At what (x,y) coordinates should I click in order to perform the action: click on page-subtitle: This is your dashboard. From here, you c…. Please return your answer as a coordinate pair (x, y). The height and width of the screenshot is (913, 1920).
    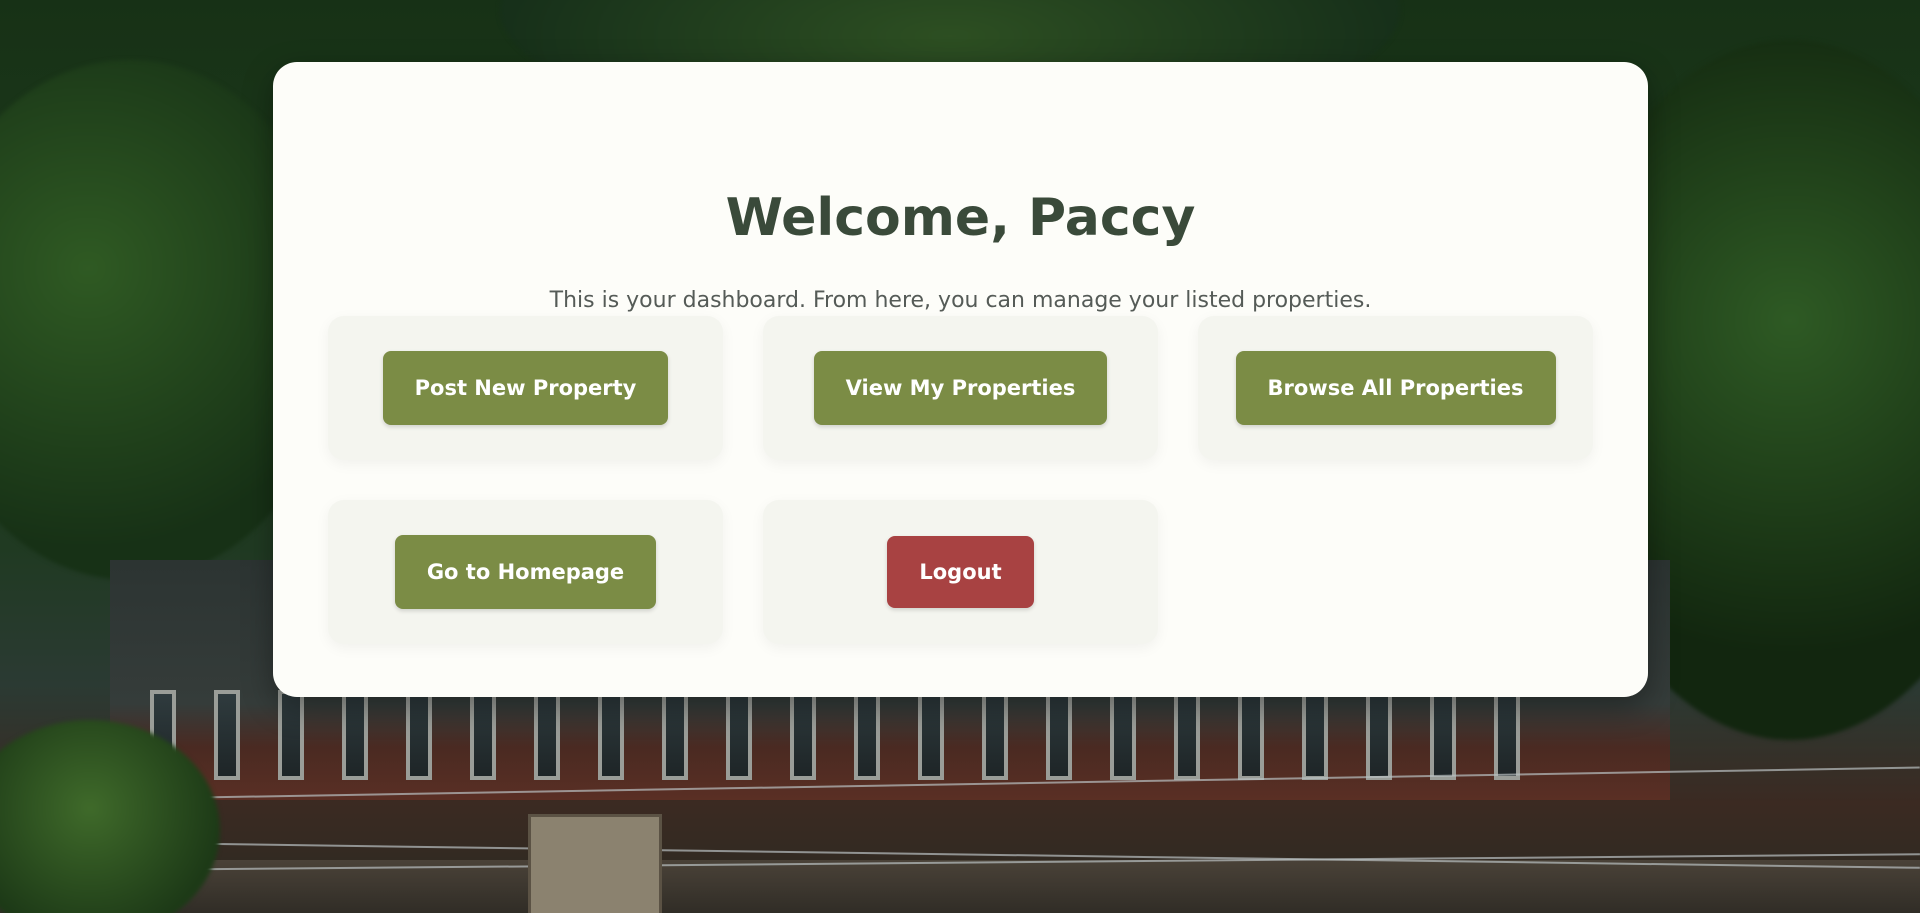
    Looking at the image, I should click on (960, 300).